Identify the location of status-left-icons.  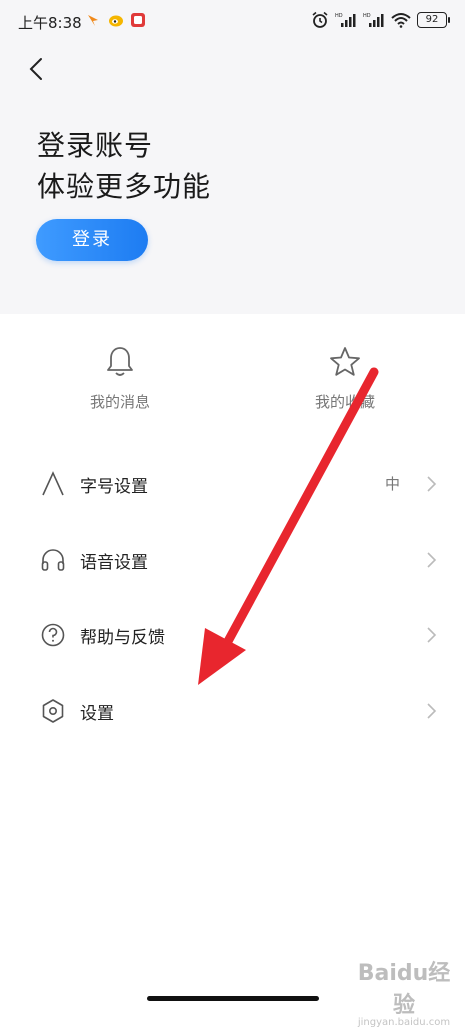
(116, 20).